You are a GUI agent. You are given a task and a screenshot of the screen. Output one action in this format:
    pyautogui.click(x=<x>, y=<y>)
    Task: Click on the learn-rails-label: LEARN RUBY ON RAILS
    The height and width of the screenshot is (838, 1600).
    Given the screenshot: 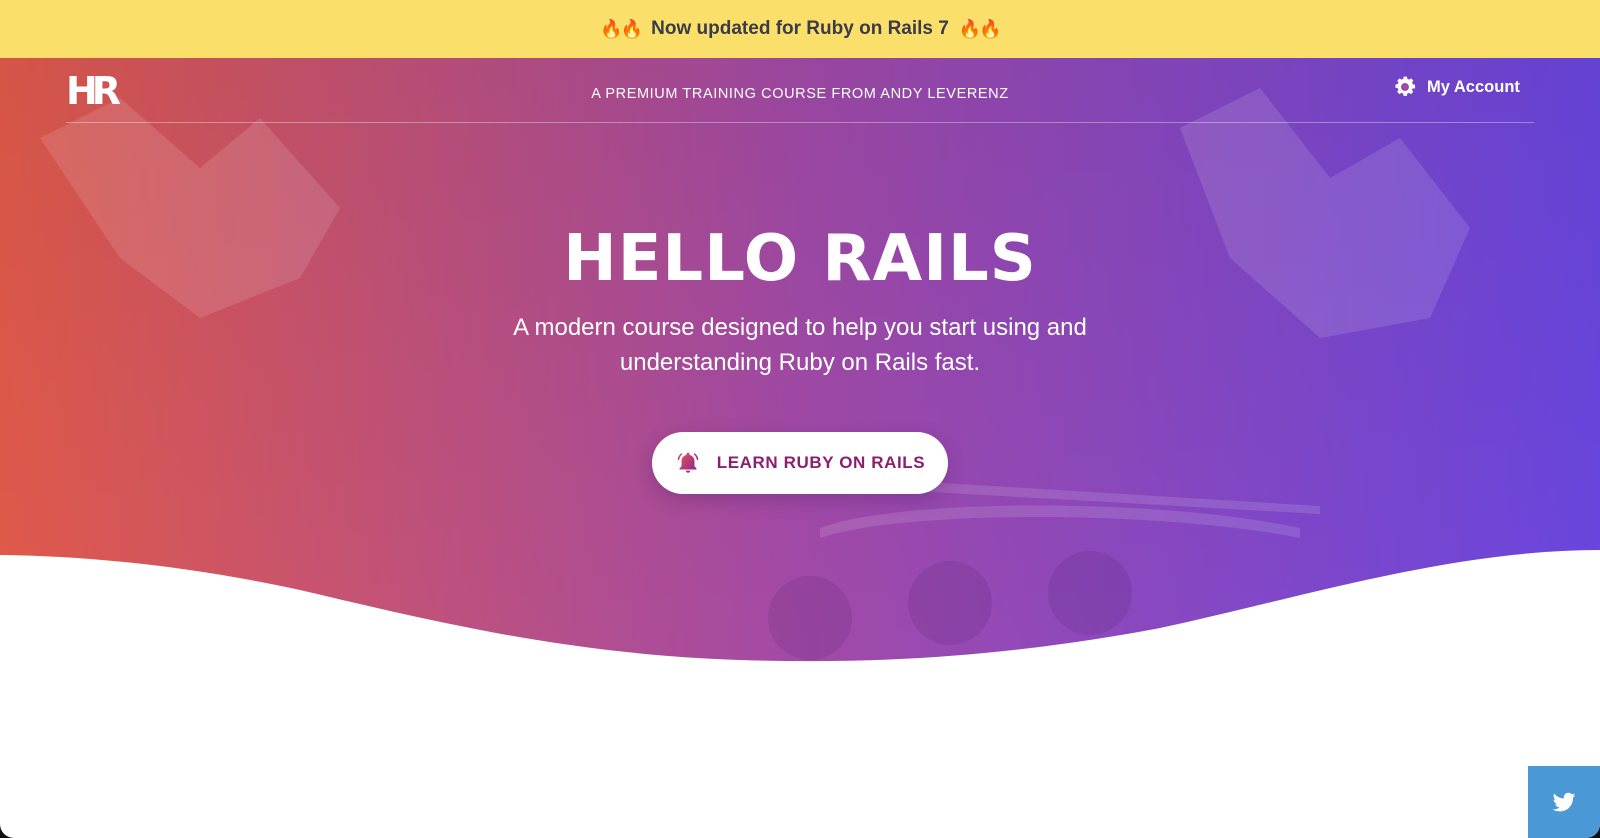 What is the action you would take?
    pyautogui.click(x=821, y=462)
    